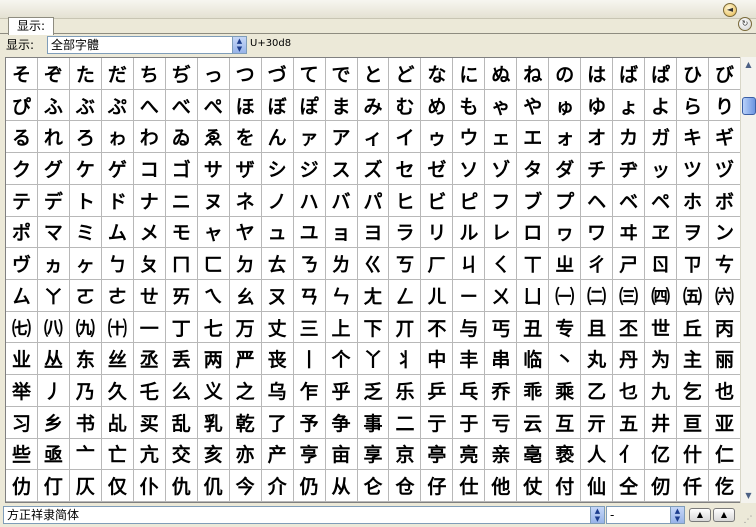 This screenshot has width=756, height=527. I want to click on glyph-cell: ヘ, so click(597, 200).